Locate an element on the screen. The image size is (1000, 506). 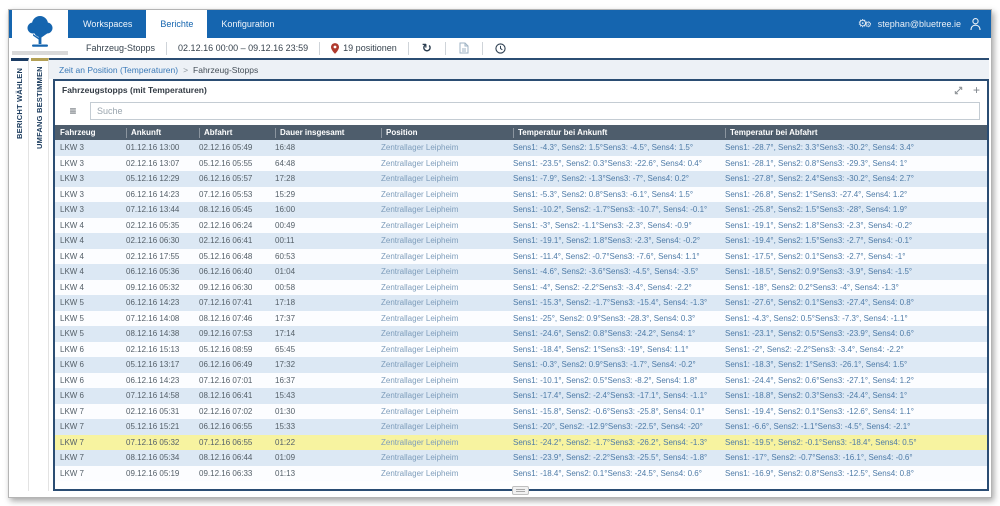
cell-dauer: 01:13 is located at coordinates (285, 473).